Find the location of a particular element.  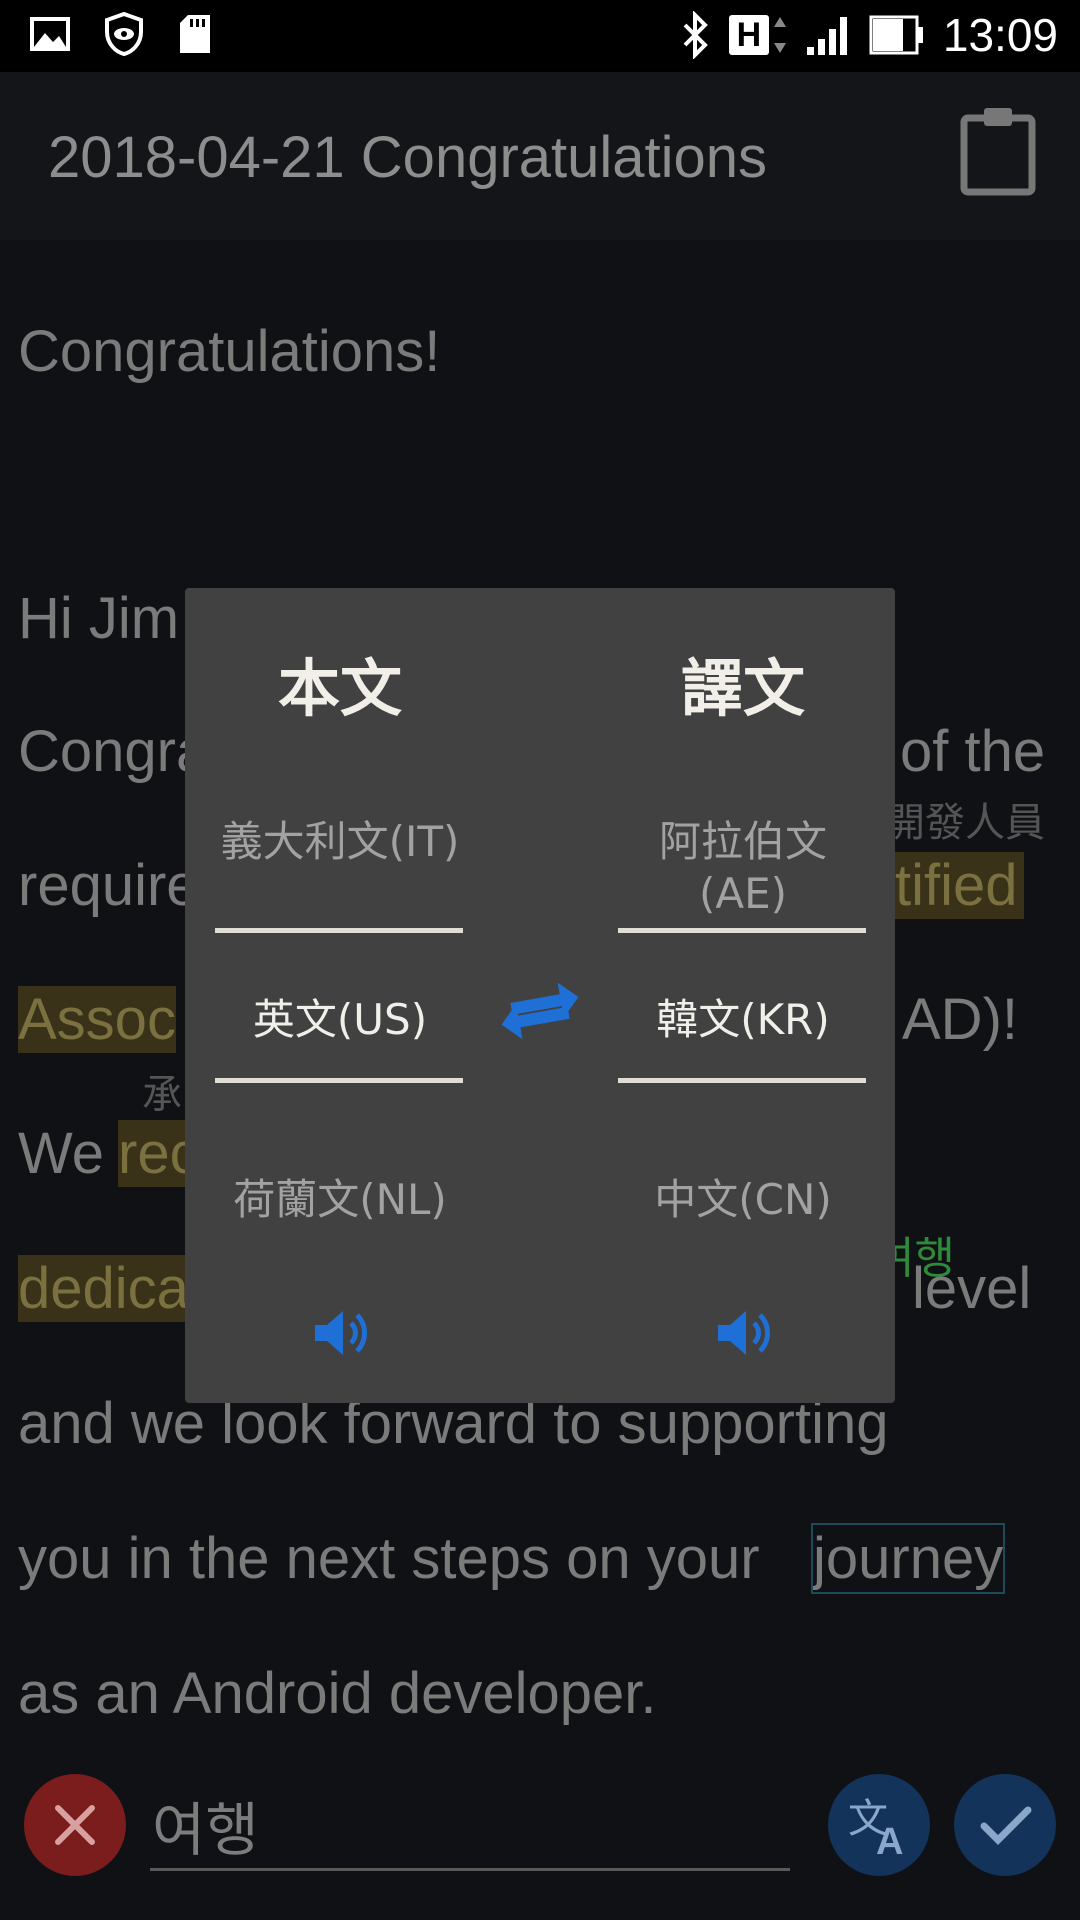

target-language-column: 譯文 阿拉伯文(AE) 韓文(KR) 中文(CN) is located at coordinates (743, 971).